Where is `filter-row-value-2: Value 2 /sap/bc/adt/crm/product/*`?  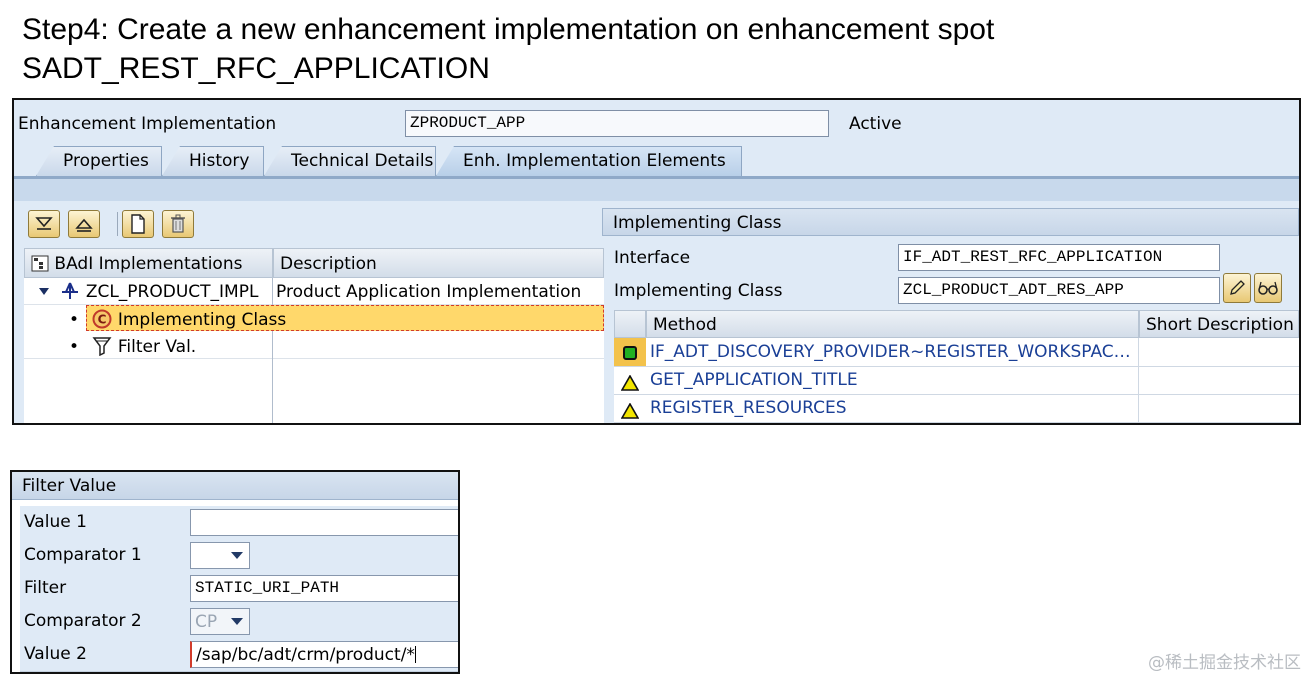
filter-row-value-2: Value 2 /sap/bc/adt/crm/product/* is located at coordinates (239, 655).